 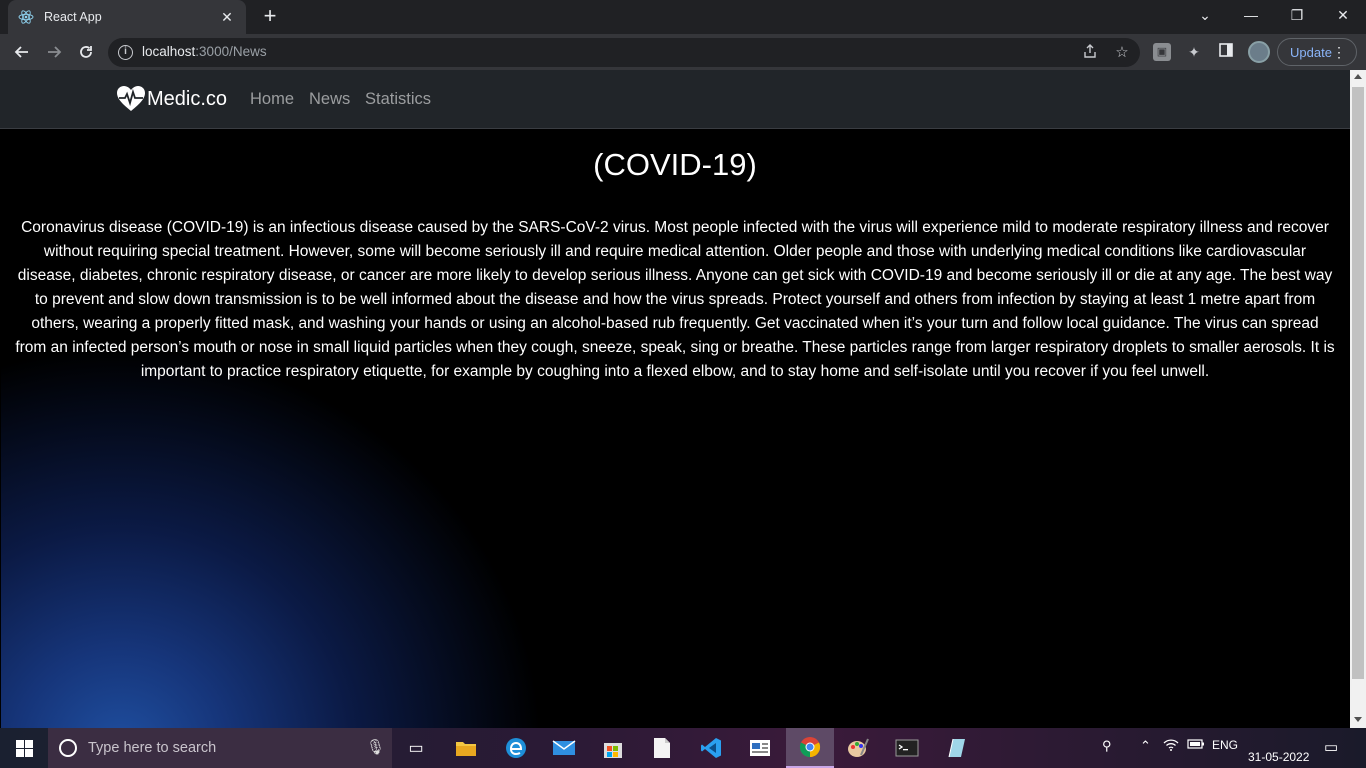 I want to click on notes-app-icon, so click(x=956, y=748).